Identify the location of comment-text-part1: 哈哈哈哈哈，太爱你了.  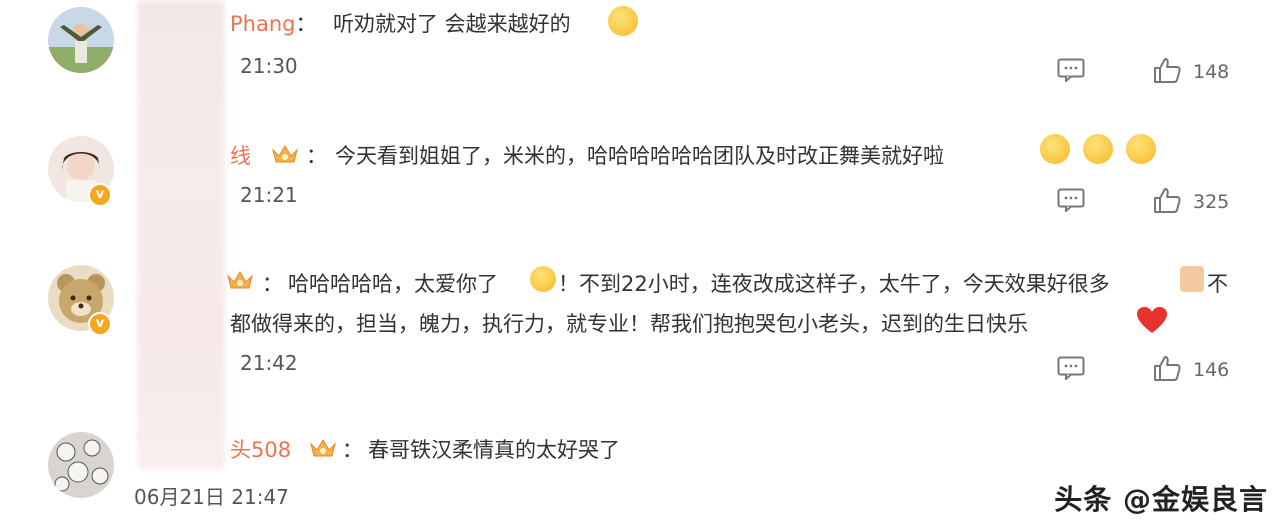
(393, 284).